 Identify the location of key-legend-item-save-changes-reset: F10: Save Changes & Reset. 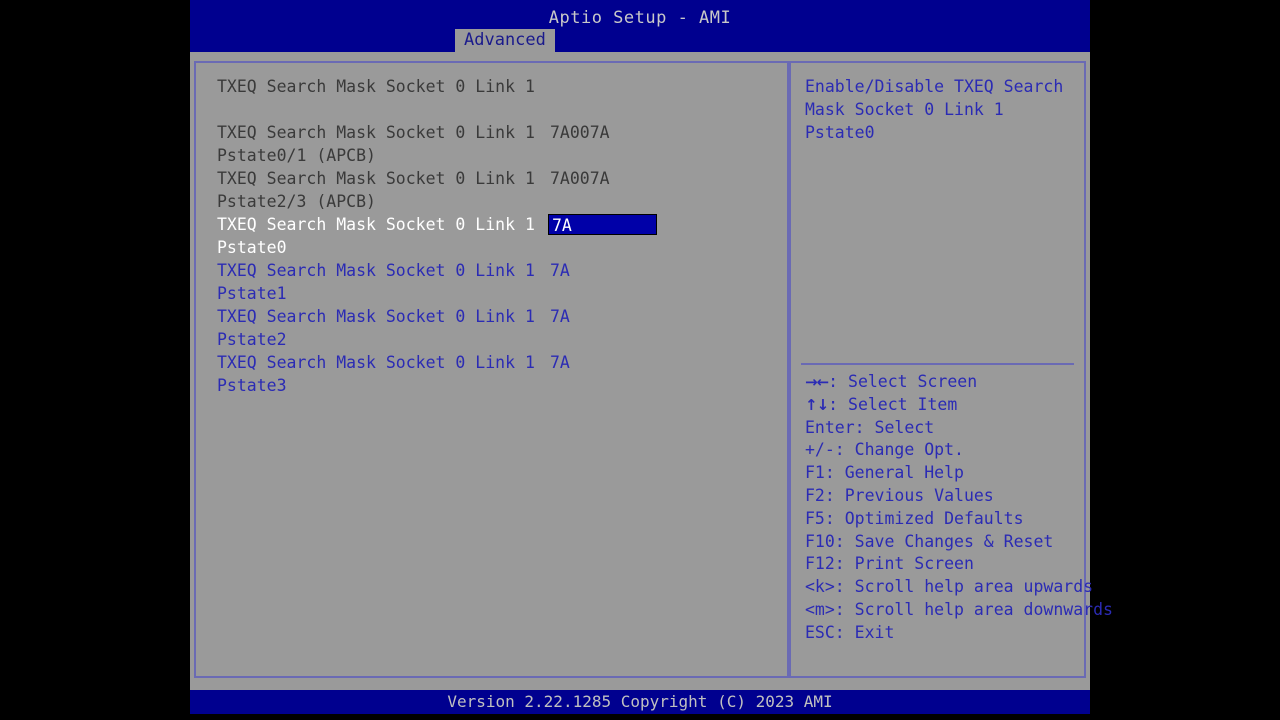
(929, 541).